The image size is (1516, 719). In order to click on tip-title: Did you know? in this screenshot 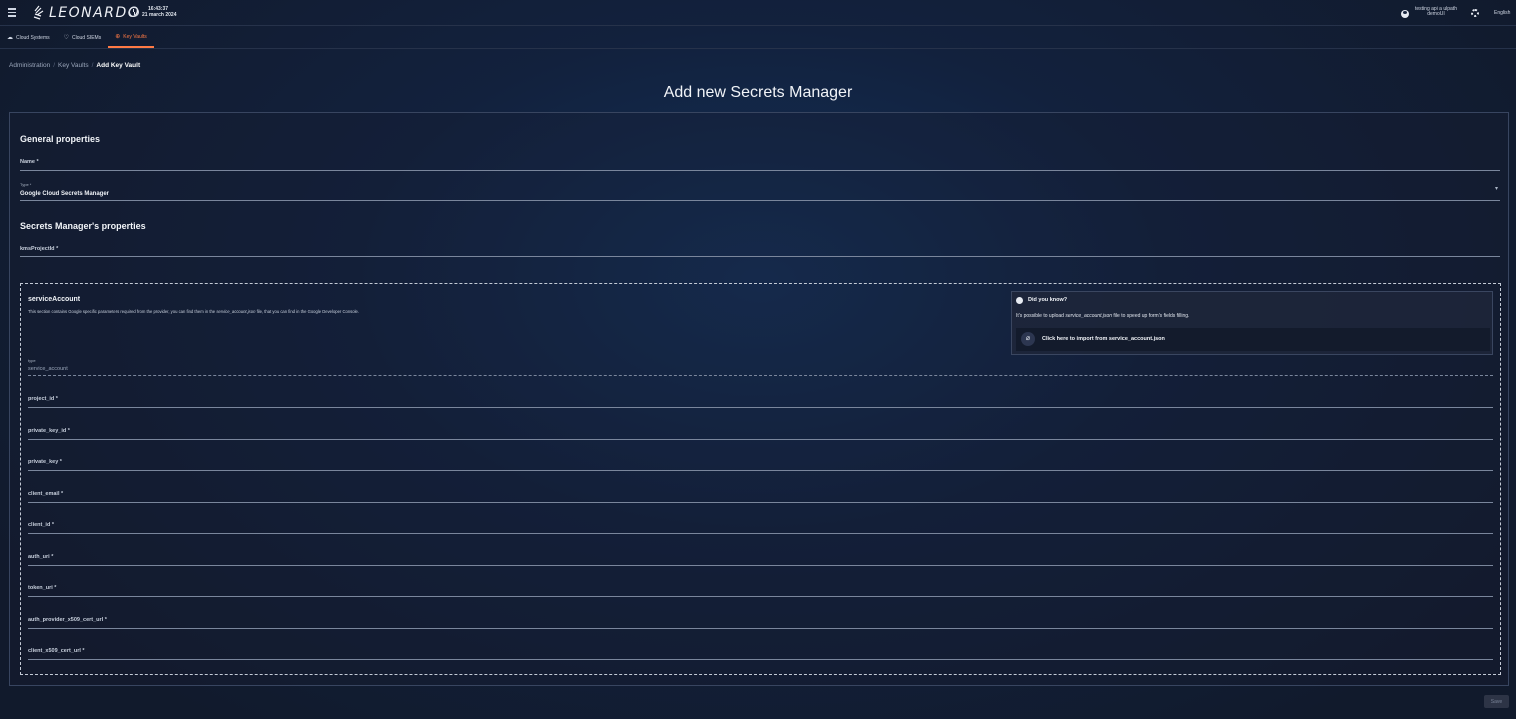, I will do `click(1048, 300)`.